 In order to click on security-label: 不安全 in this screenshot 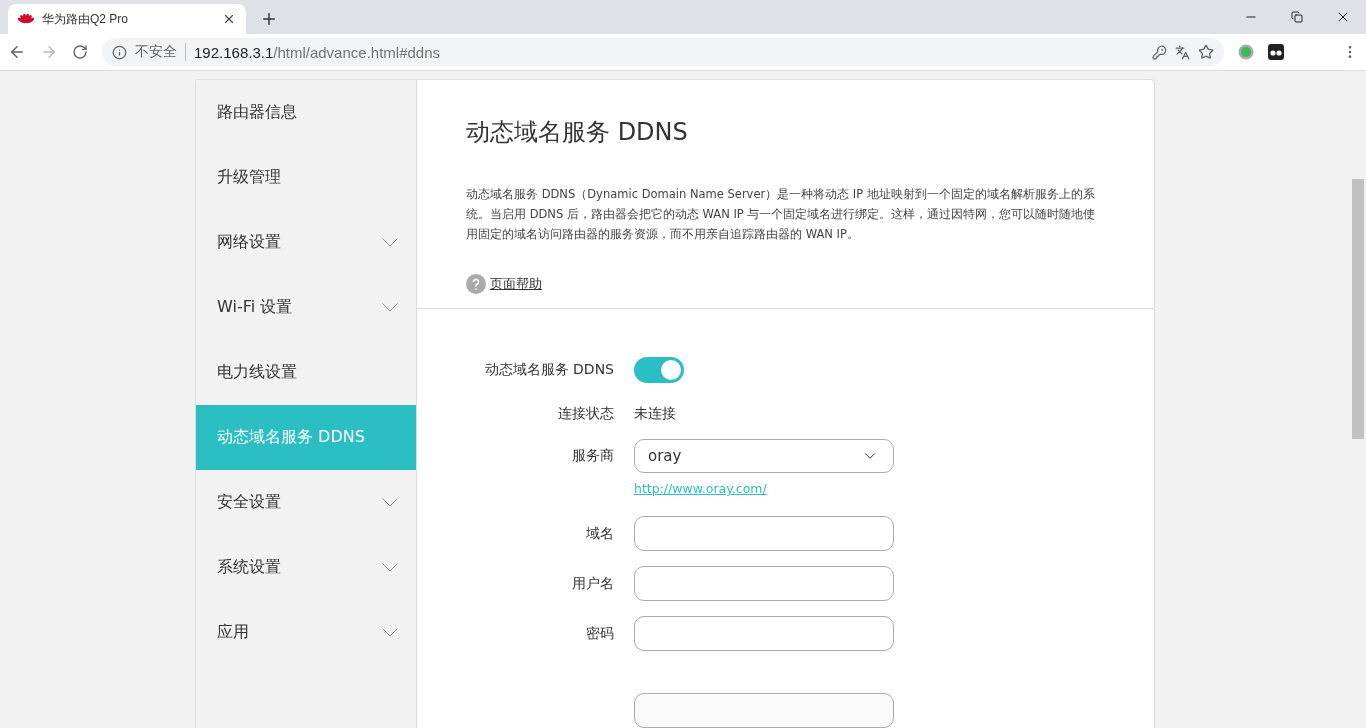, I will do `click(160, 52)`.